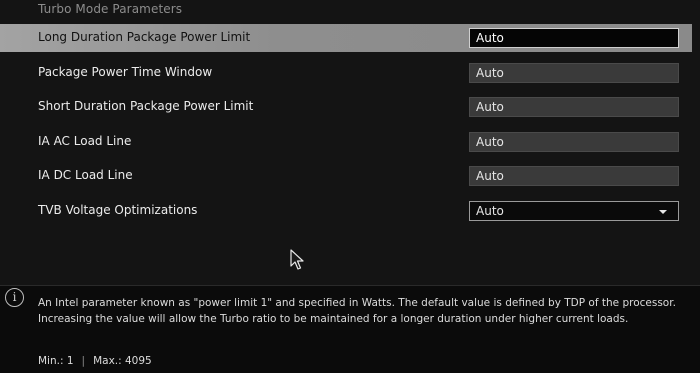  I want to click on value-range: Min.: 1 | Max.: 4095, so click(95, 361).